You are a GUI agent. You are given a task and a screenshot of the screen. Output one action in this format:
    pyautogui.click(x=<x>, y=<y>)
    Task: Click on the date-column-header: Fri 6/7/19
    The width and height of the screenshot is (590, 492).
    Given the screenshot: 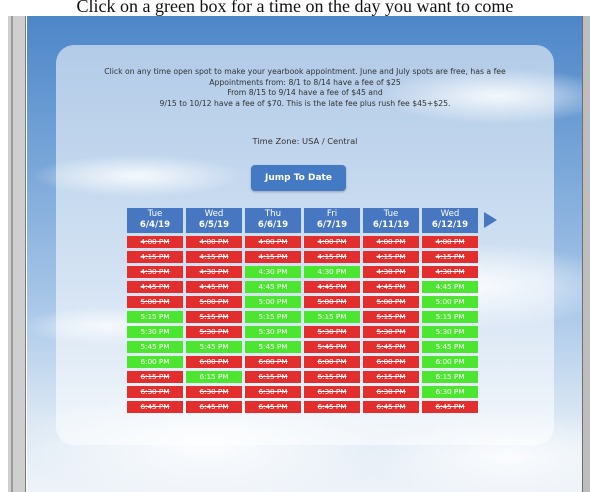 What is the action you would take?
    pyautogui.click(x=332, y=220)
    